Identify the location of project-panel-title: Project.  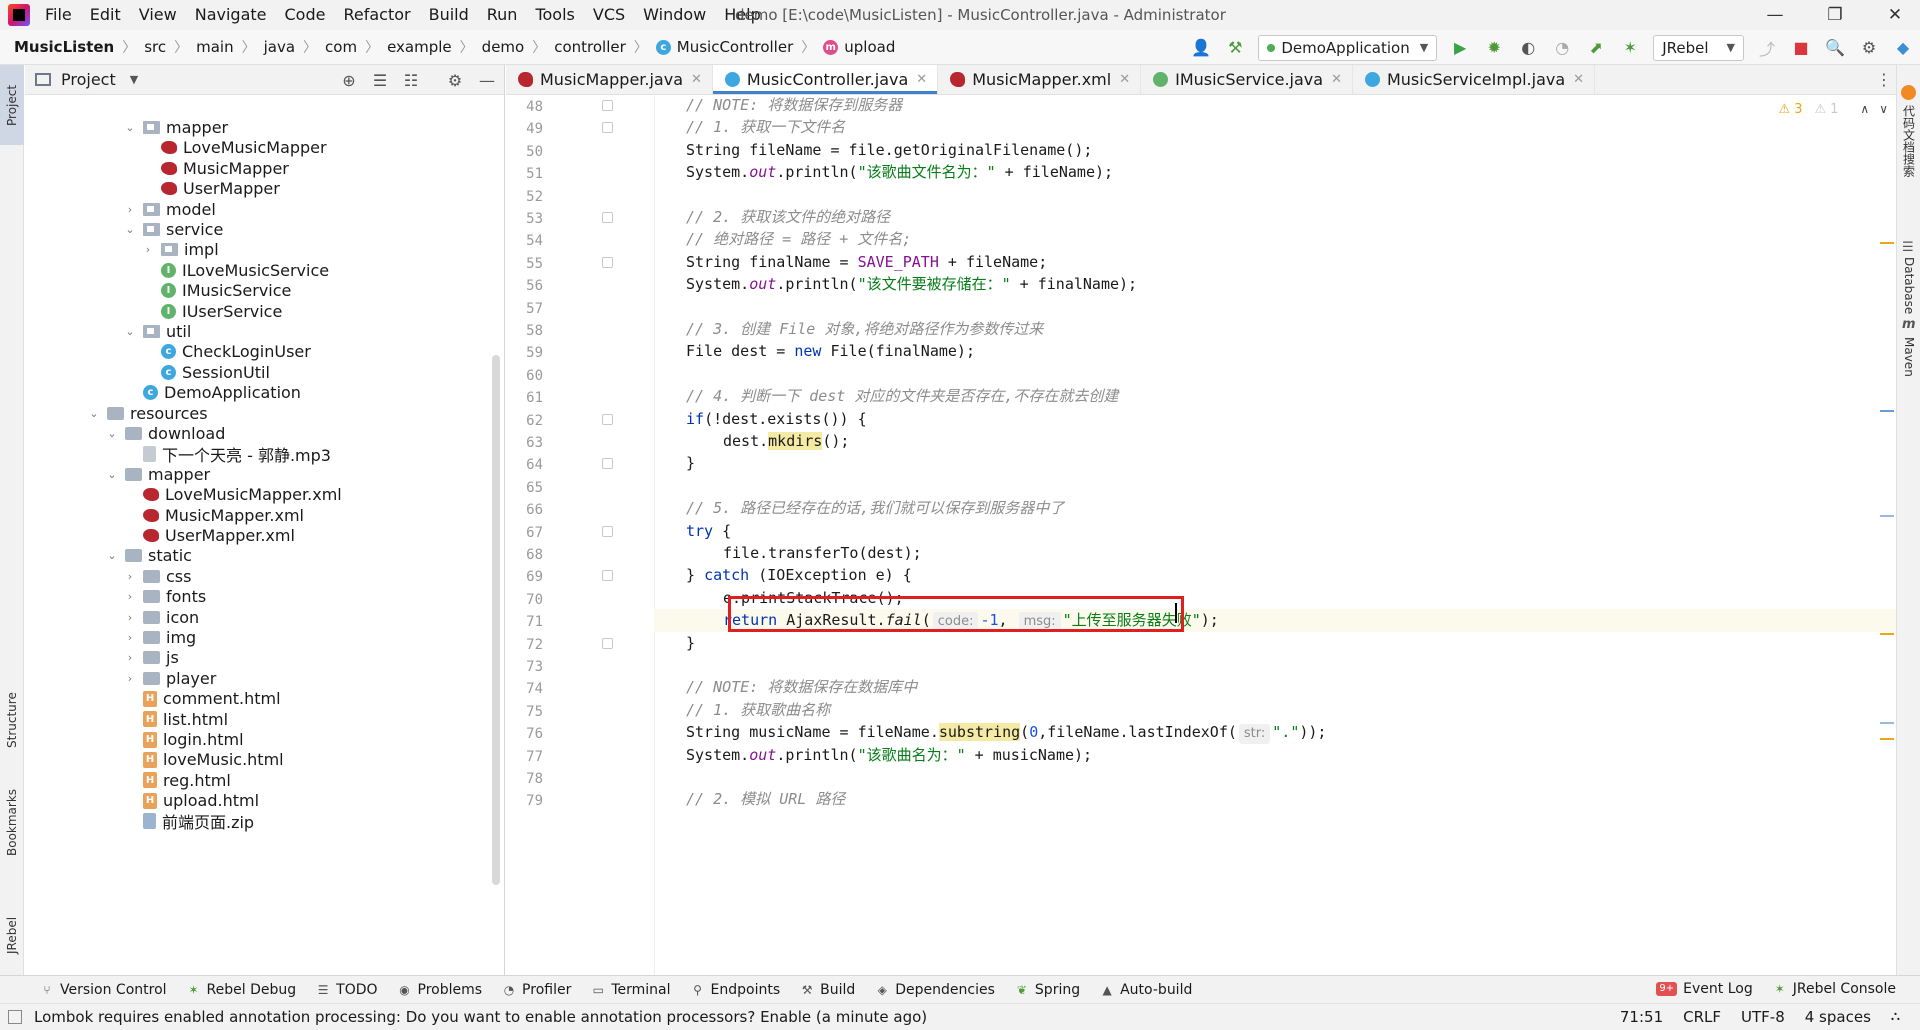
(88, 79).